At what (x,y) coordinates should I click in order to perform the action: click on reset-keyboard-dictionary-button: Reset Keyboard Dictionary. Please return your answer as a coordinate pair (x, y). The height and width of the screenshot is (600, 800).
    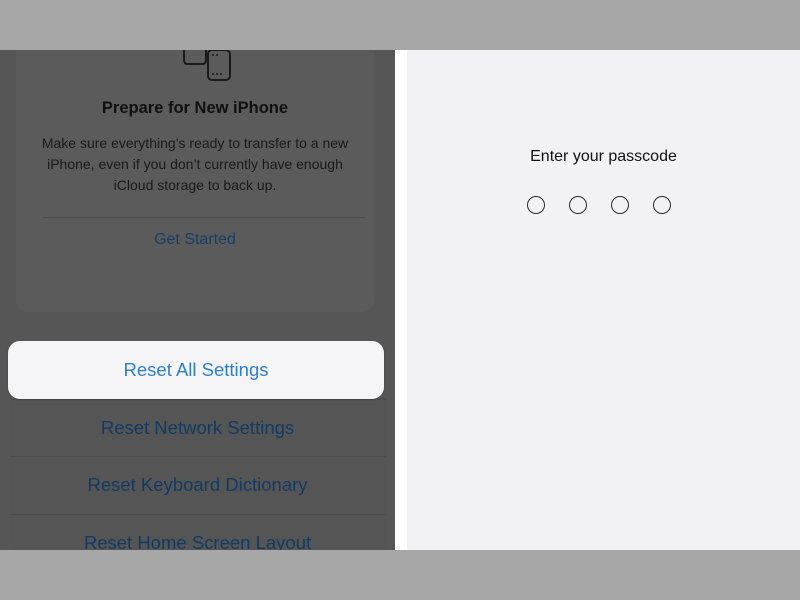
    Looking at the image, I should click on (197, 484).